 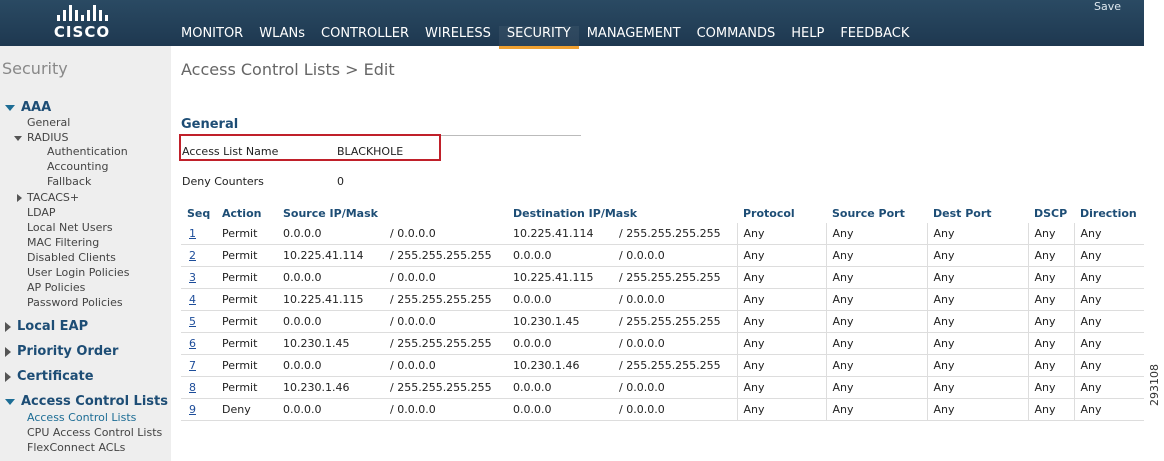 What do you see at coordinates (28, 107) in the screenshot?
I see `sidebar-group-aaa: AAA` at bounding box center [28, 107].